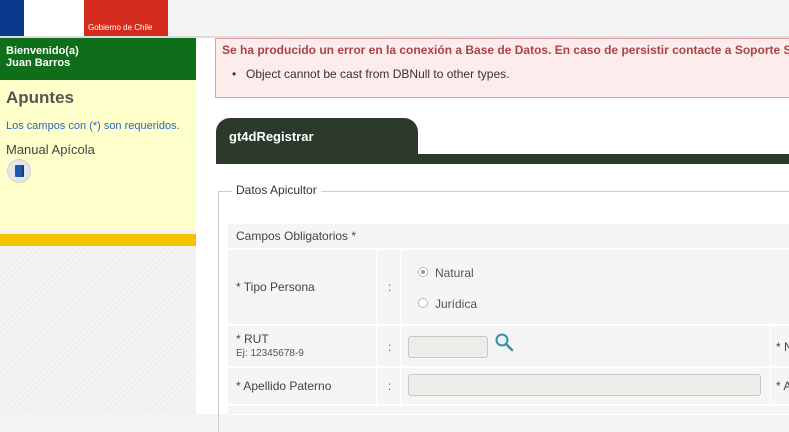 The width and height of the screenshot is (789, 432). I want to click on tab-bar, so click(502, 159).